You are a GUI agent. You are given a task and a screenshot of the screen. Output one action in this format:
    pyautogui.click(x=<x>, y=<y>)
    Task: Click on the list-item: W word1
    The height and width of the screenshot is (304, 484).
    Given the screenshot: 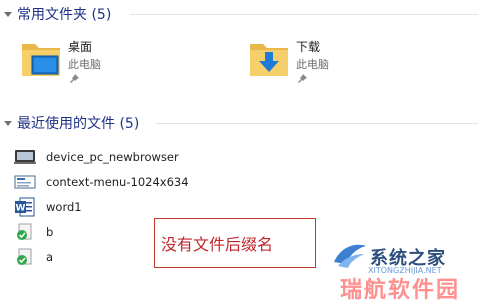 What is the action you would take?
    pyautogui.click(x=48, y=207)
    